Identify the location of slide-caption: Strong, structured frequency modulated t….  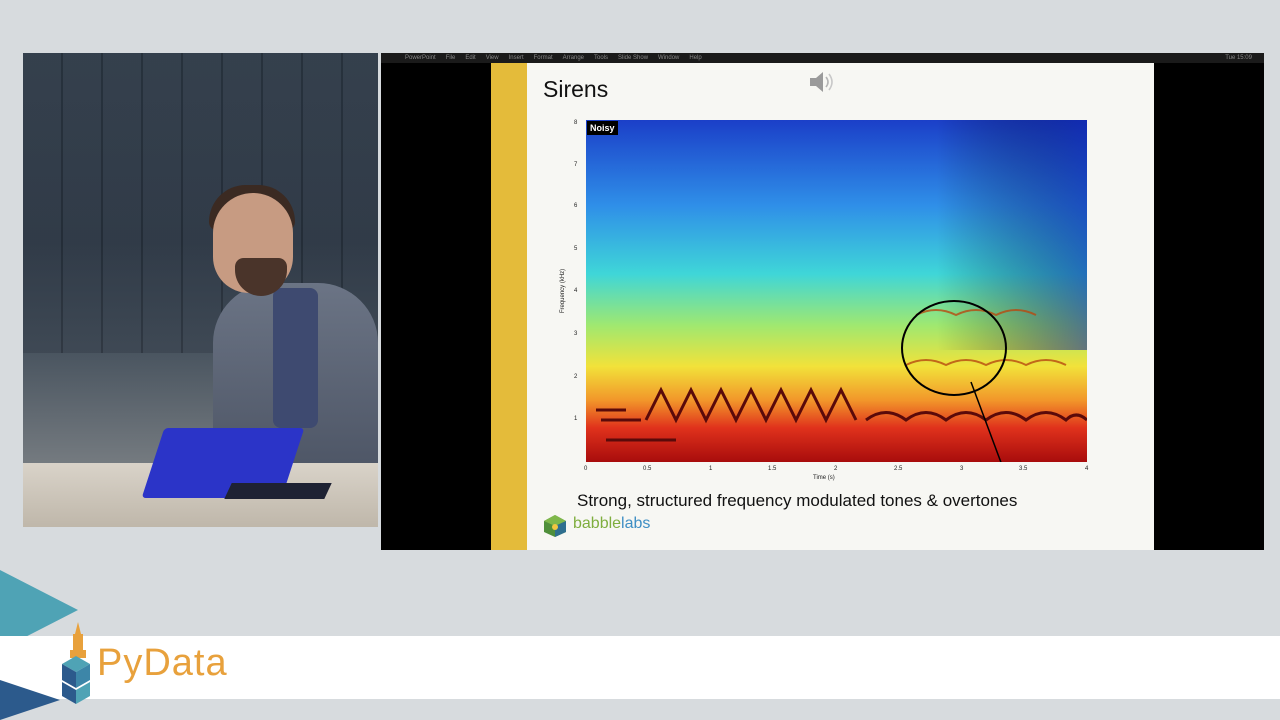
(797, 500).